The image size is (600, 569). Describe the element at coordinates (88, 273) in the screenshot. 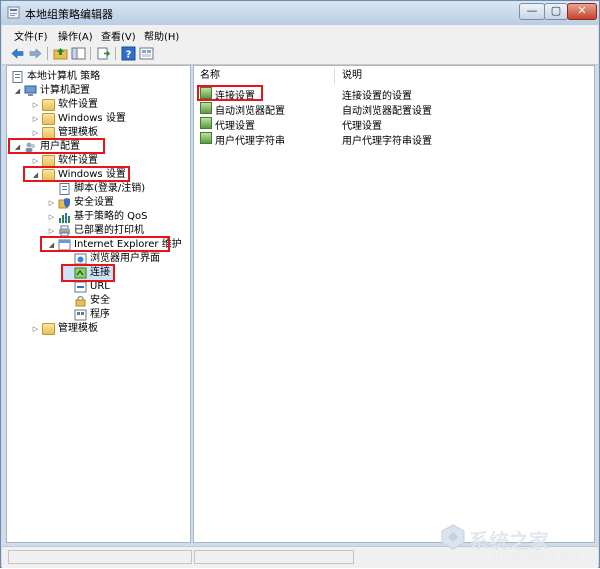

I see `highlight-box-connection` at that location.